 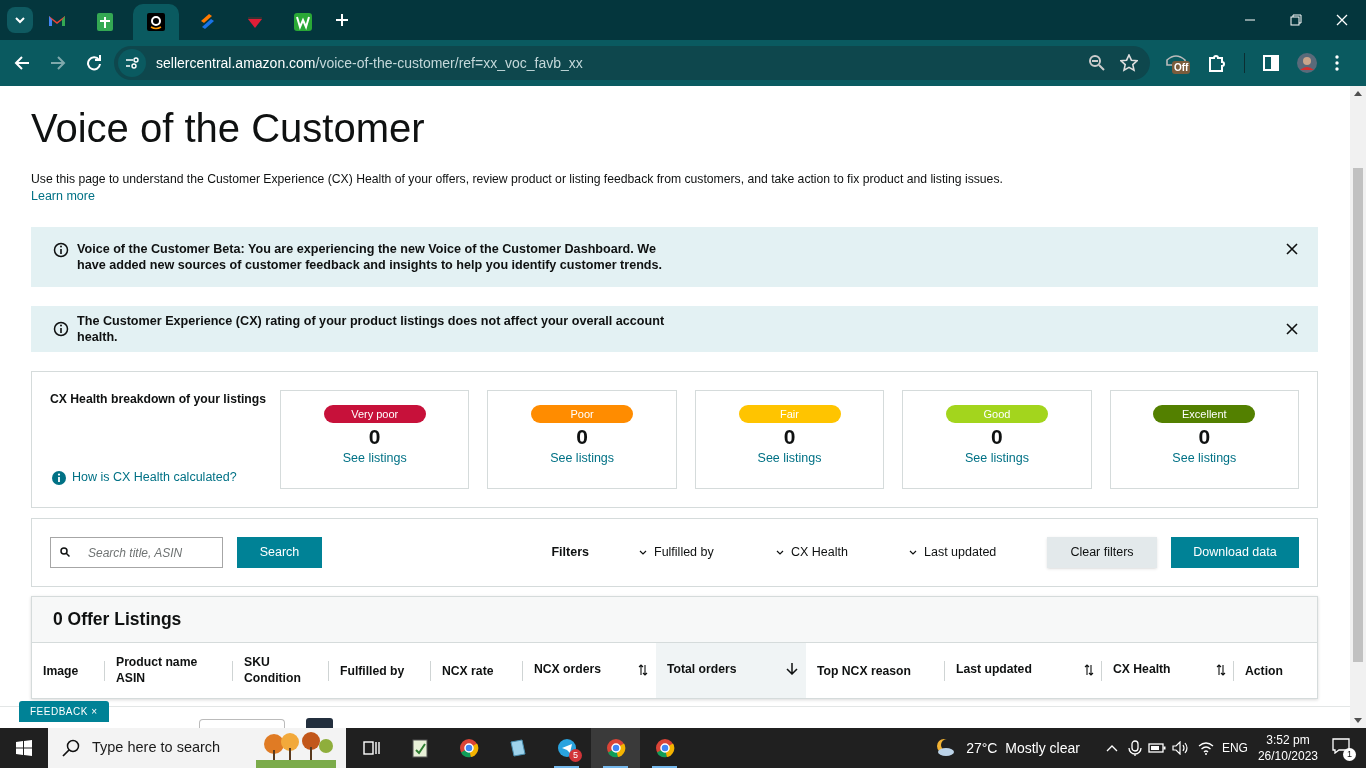 What do you see at coordinates (64, 711) in the screenshot?
I see `feedback-tab: FEEDBACK ×` at bounding box center [64, 711].